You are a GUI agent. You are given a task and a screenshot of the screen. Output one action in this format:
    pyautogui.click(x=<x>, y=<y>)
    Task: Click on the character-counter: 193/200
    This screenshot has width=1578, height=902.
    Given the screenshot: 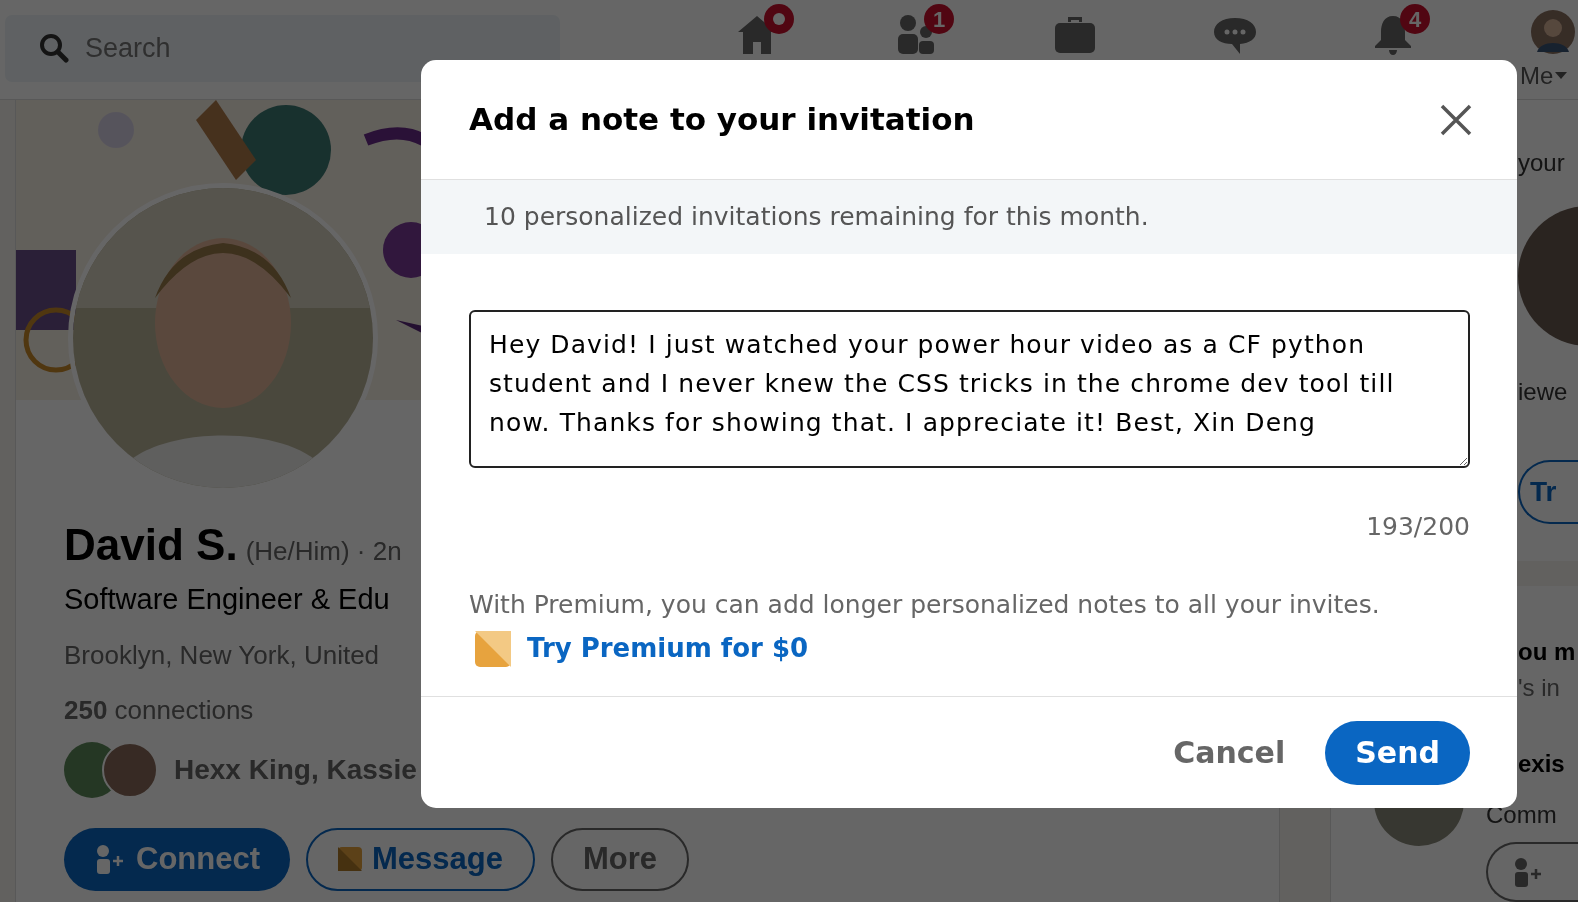 What is the action you would take?
    pyautogui.click(x=1417, y=527)
    